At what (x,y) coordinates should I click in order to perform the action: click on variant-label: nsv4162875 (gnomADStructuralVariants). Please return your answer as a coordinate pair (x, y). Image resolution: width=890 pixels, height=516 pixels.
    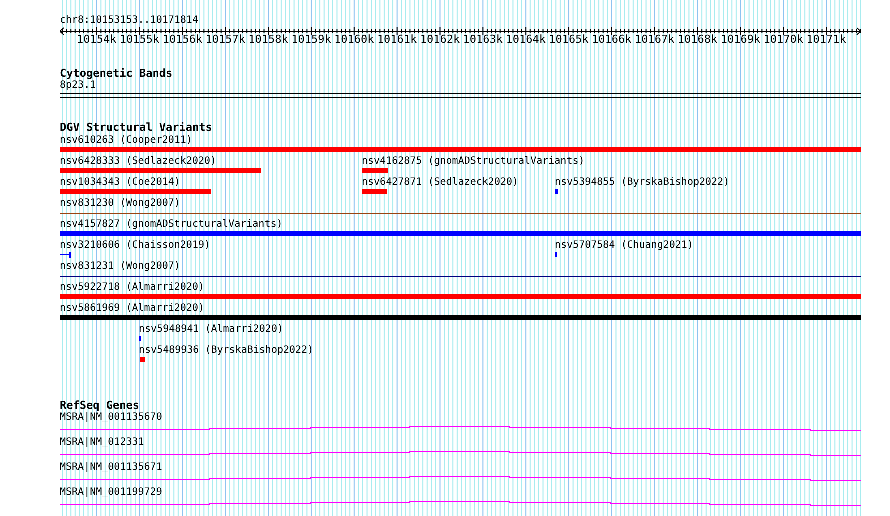
    Looking at the image, I should click on (473, 162).